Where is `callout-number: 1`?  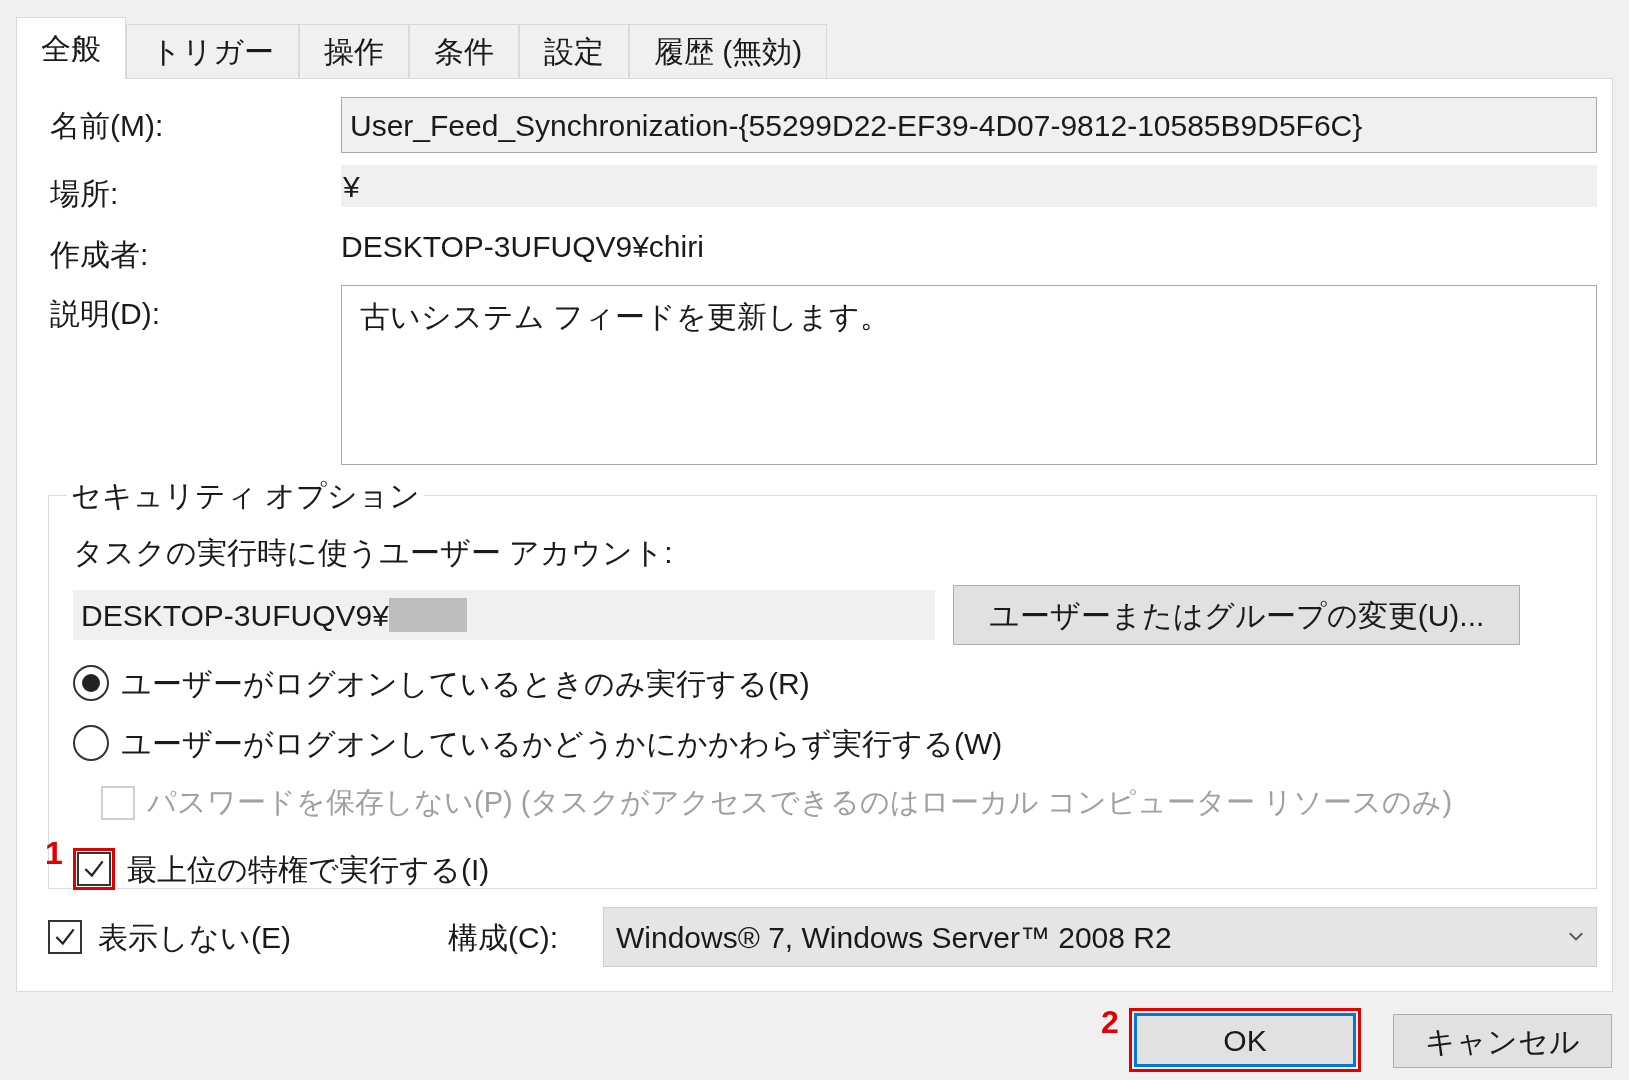
callout-number: 1 is located at coordinates (54, 853).